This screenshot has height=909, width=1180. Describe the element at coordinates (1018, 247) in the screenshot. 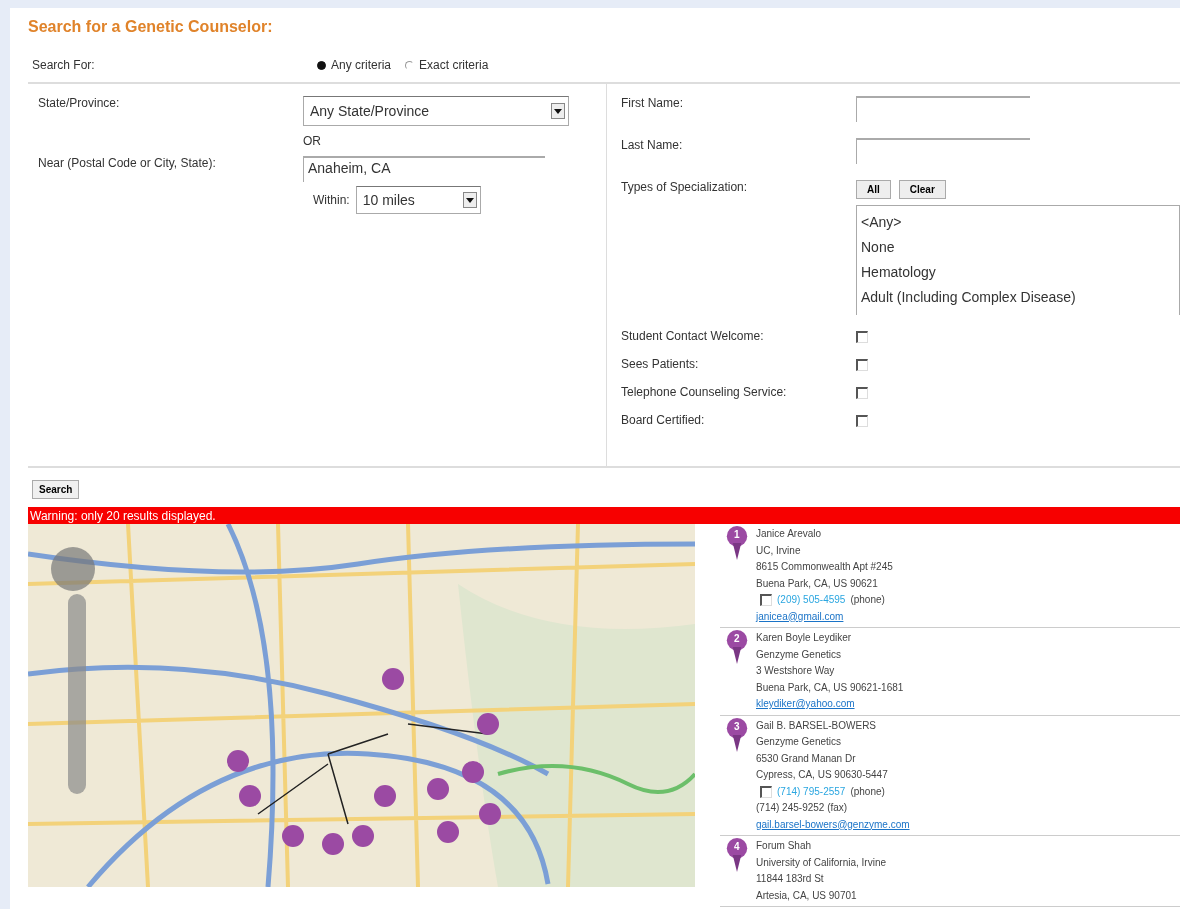

I see `list-option: None` at that location.